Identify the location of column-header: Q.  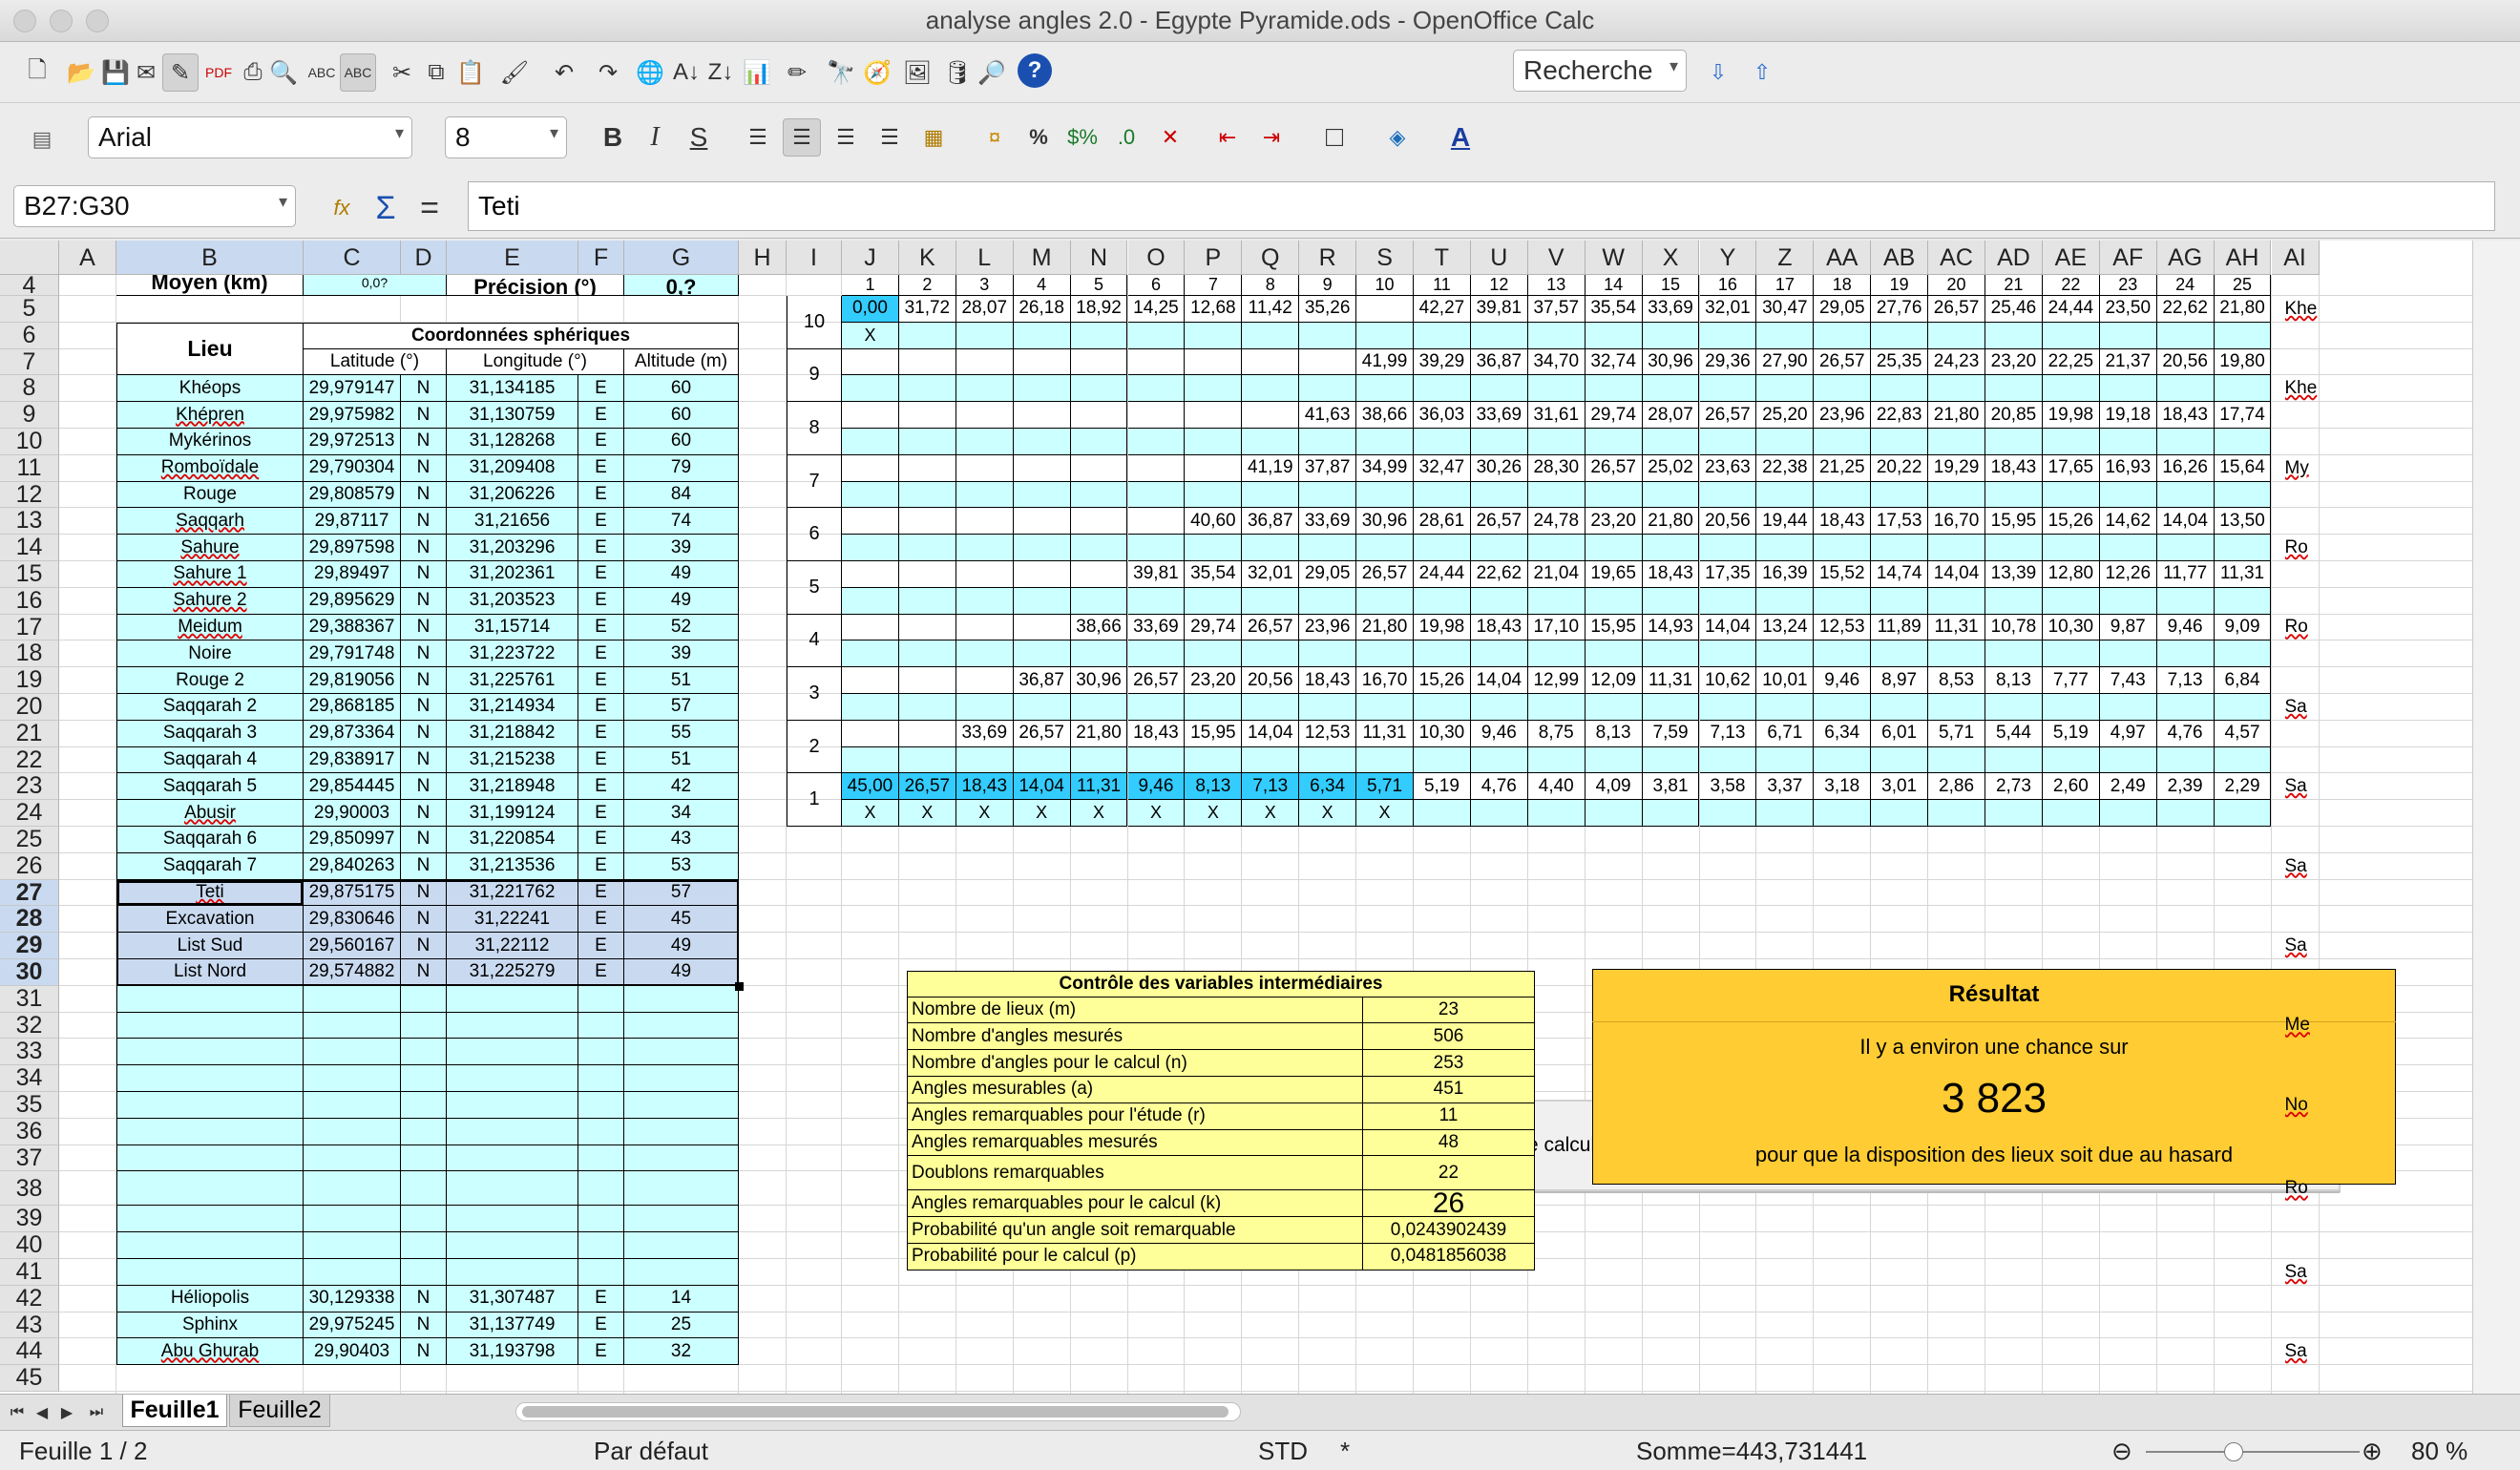
(1271, 258).